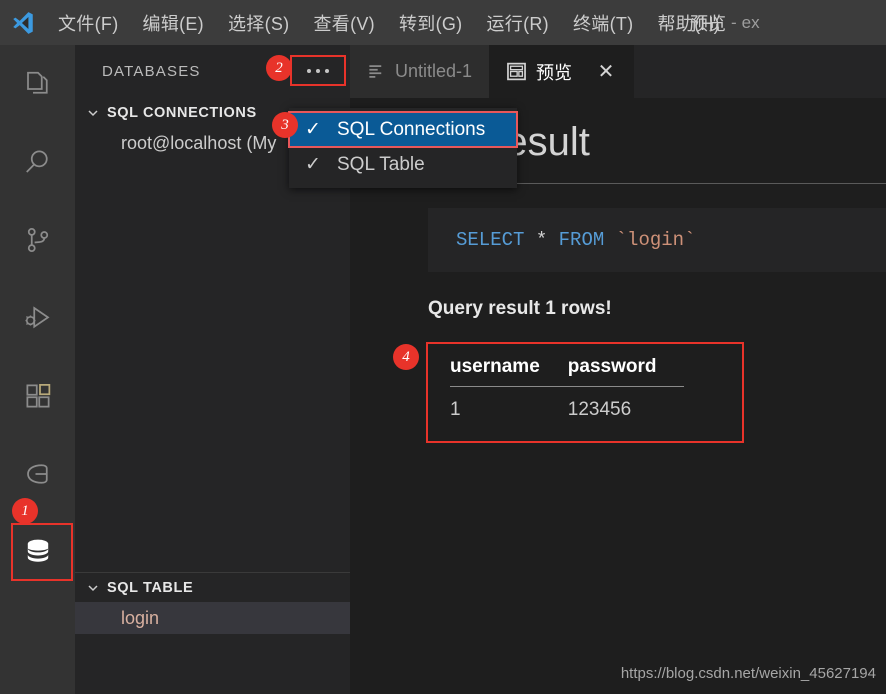 This screenshot has height=694, width=886. Describe the element at coordinates (42, 552) in the screenshot. I see `database-icon-highlight-box` at that location.